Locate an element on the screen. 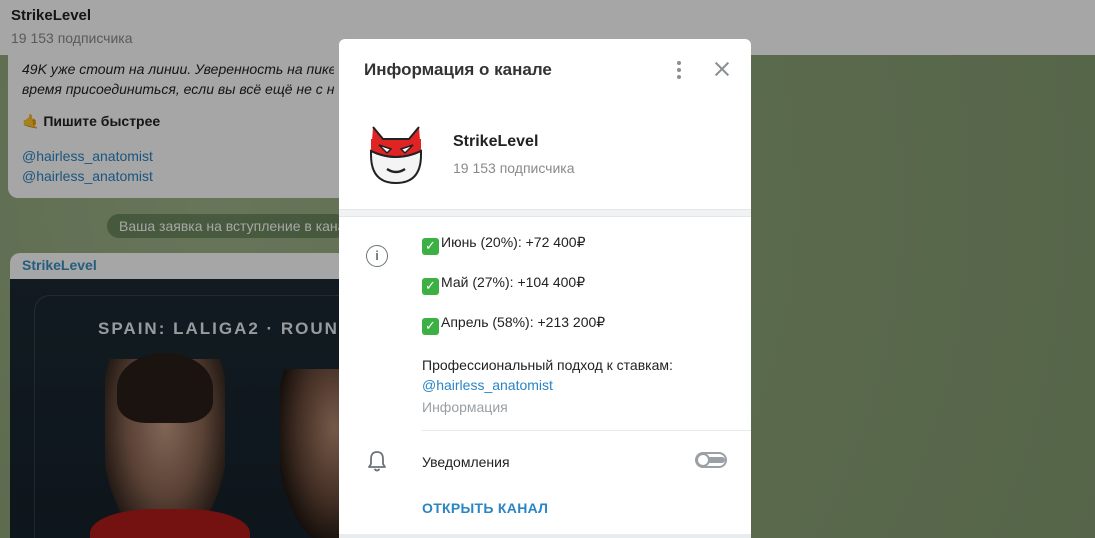  channel-name: StrikeLevel is located at coordinates (496, 141).